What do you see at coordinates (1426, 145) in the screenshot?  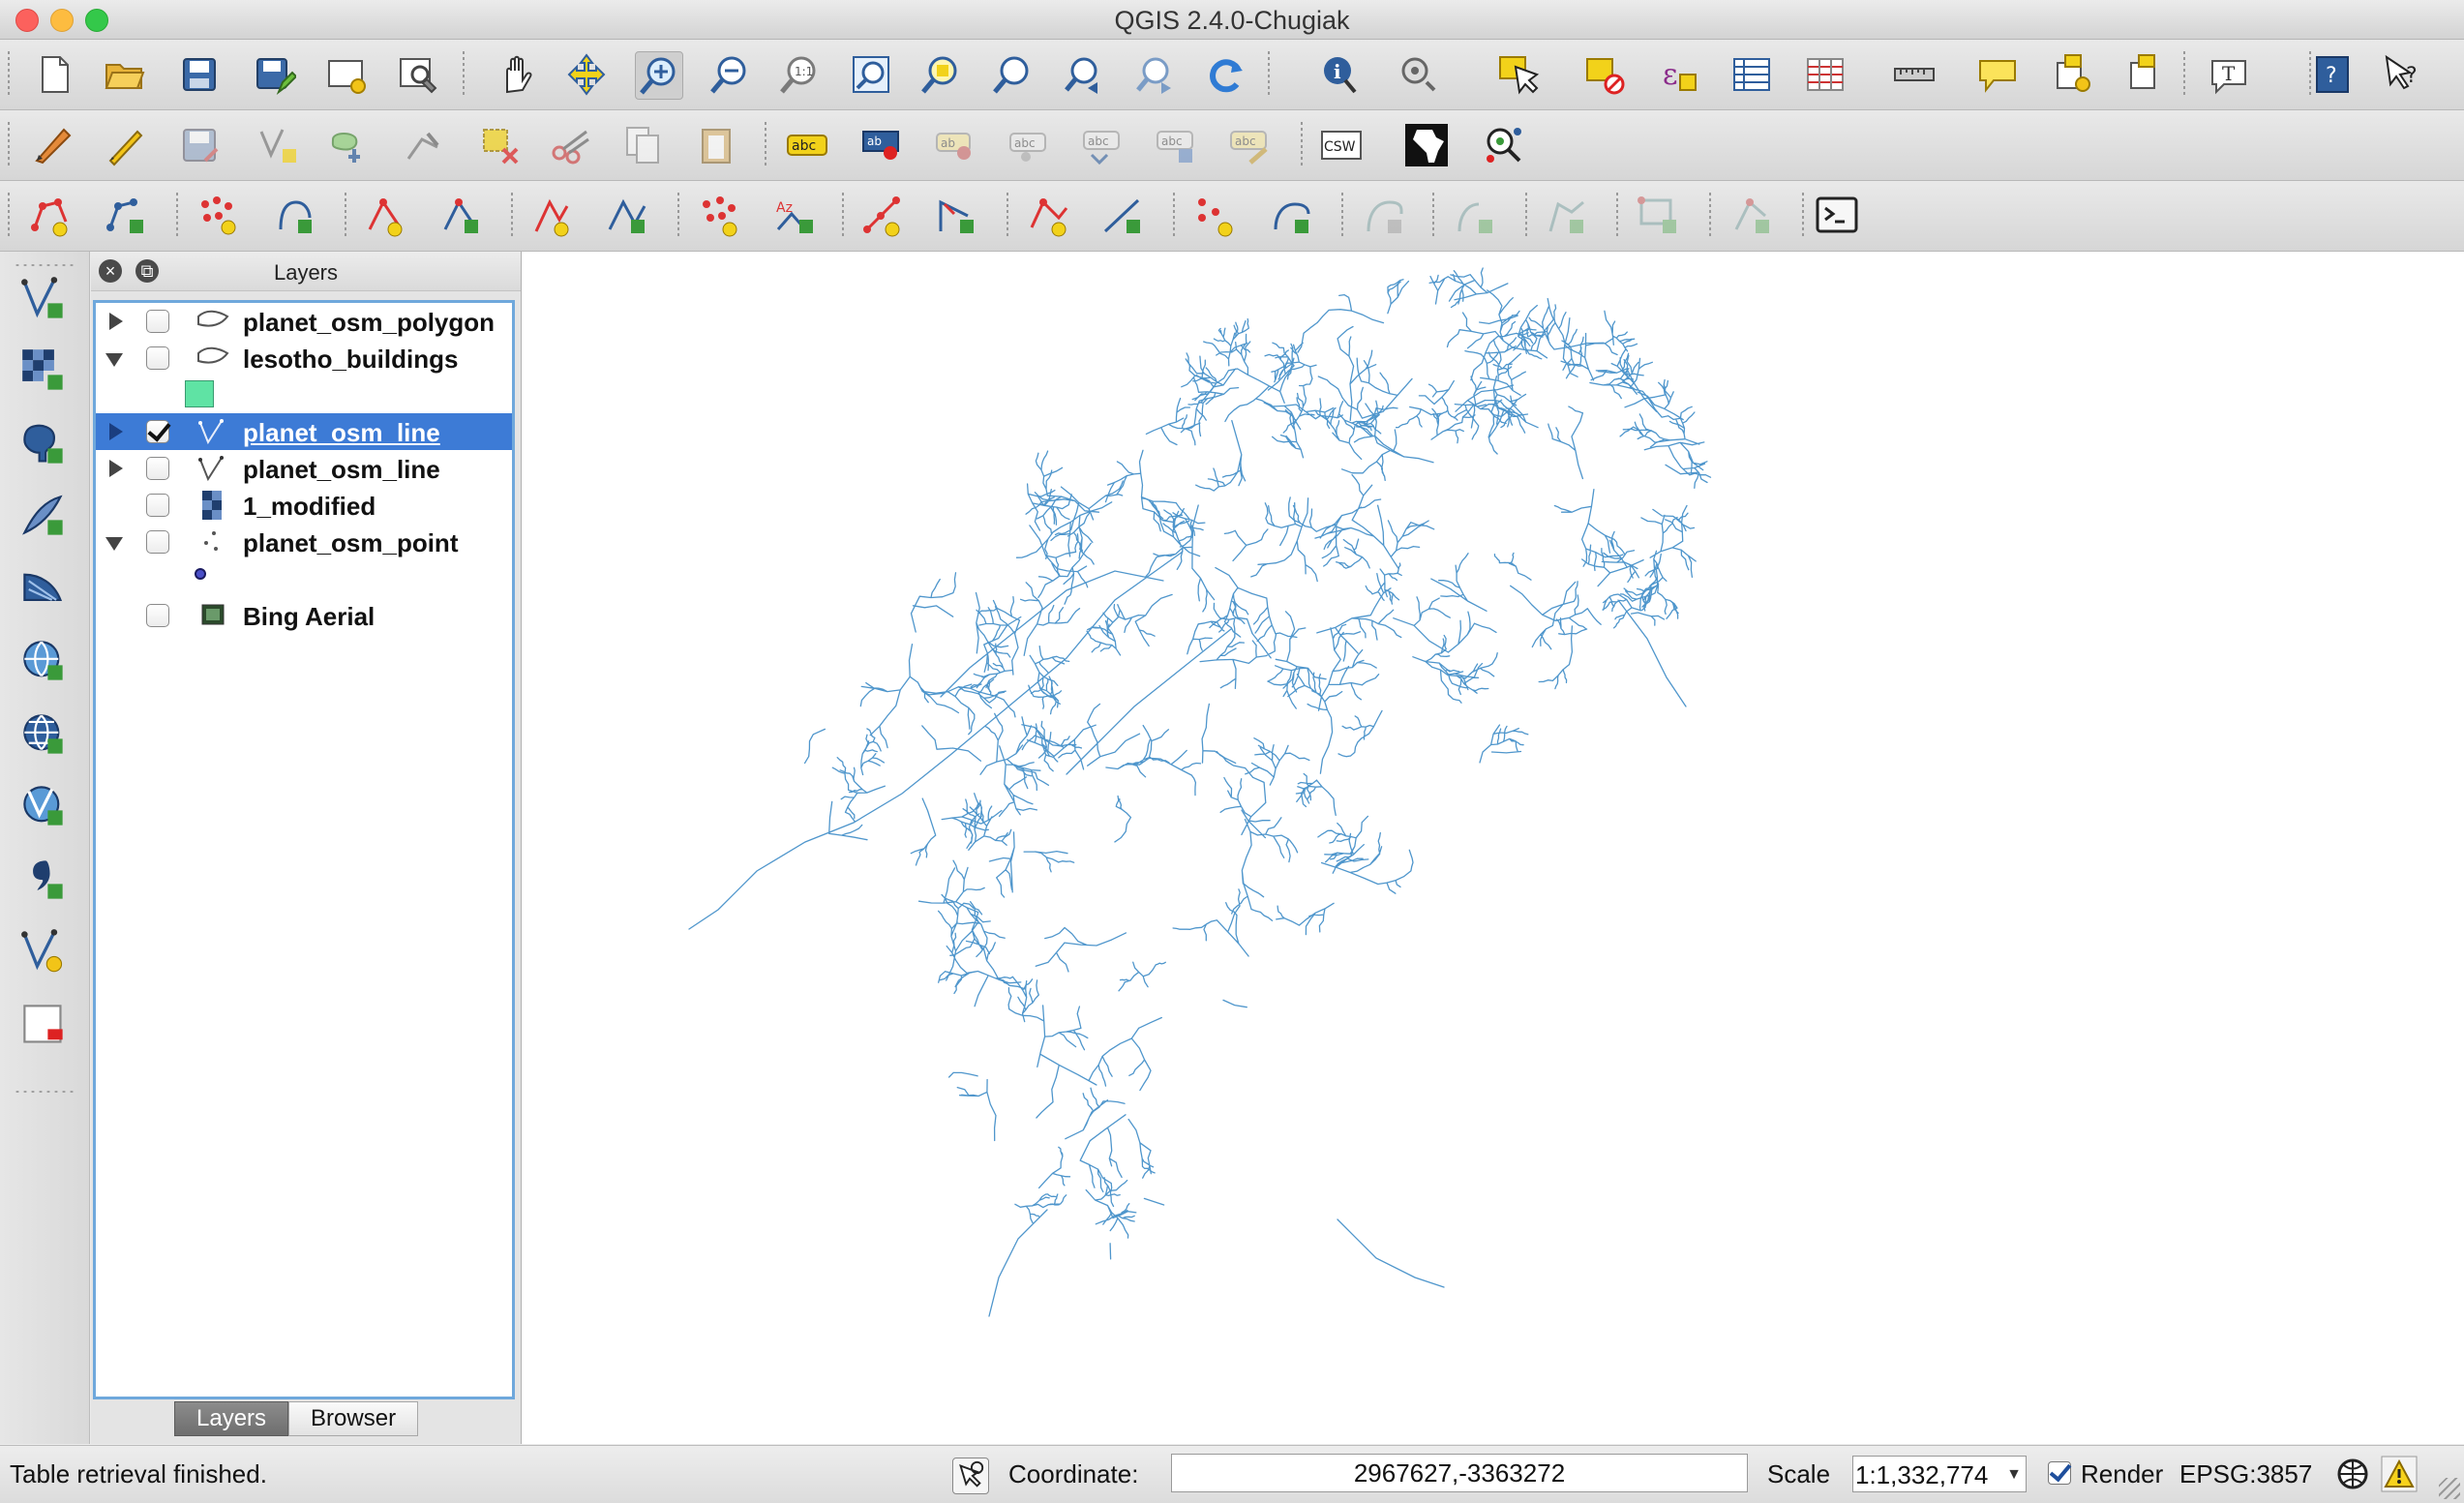 I see `africa-plugin-icon` at bounding box center [1426, 145].